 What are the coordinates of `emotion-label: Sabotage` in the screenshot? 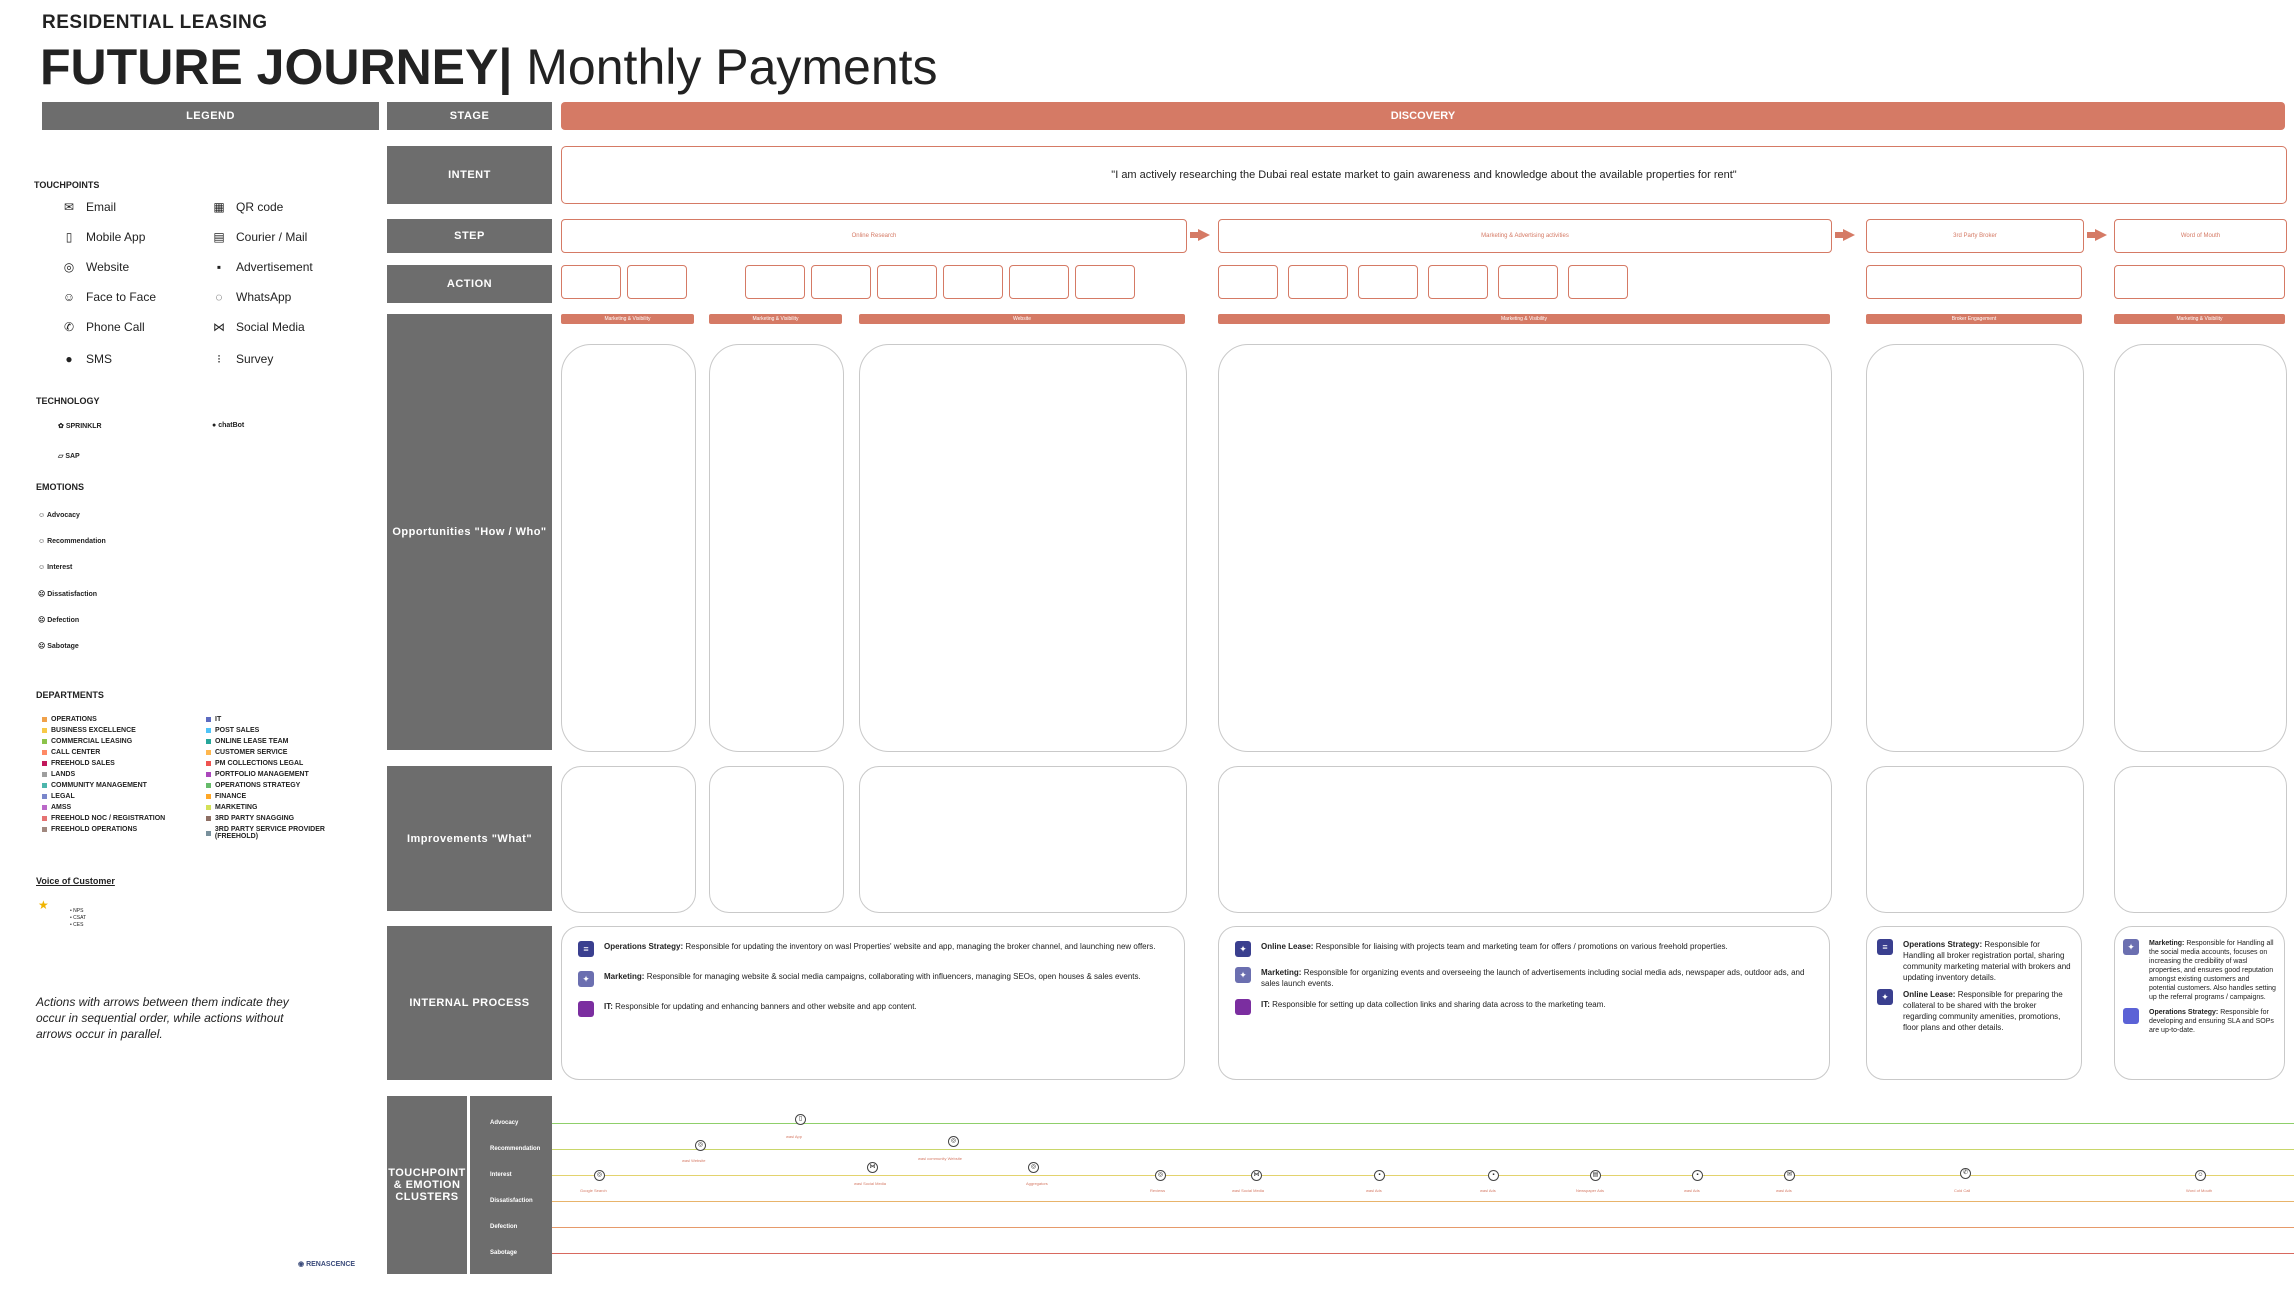 It's located at (63, 646).